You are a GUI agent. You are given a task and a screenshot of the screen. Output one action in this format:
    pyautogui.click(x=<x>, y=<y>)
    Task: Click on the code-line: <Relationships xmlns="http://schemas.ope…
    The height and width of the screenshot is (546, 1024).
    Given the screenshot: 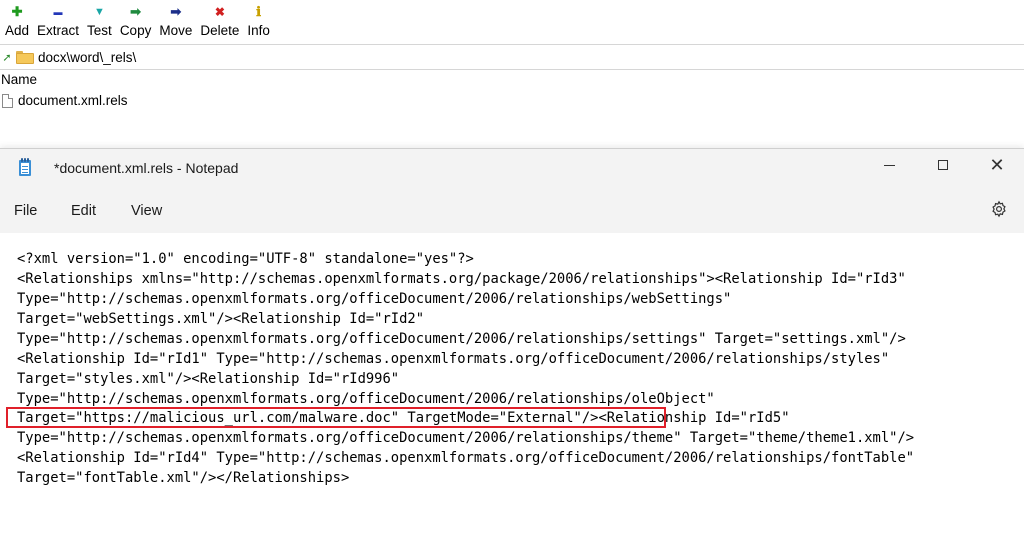 What is the action you would take?
    pyautogui.click(x=461, y=279)
    